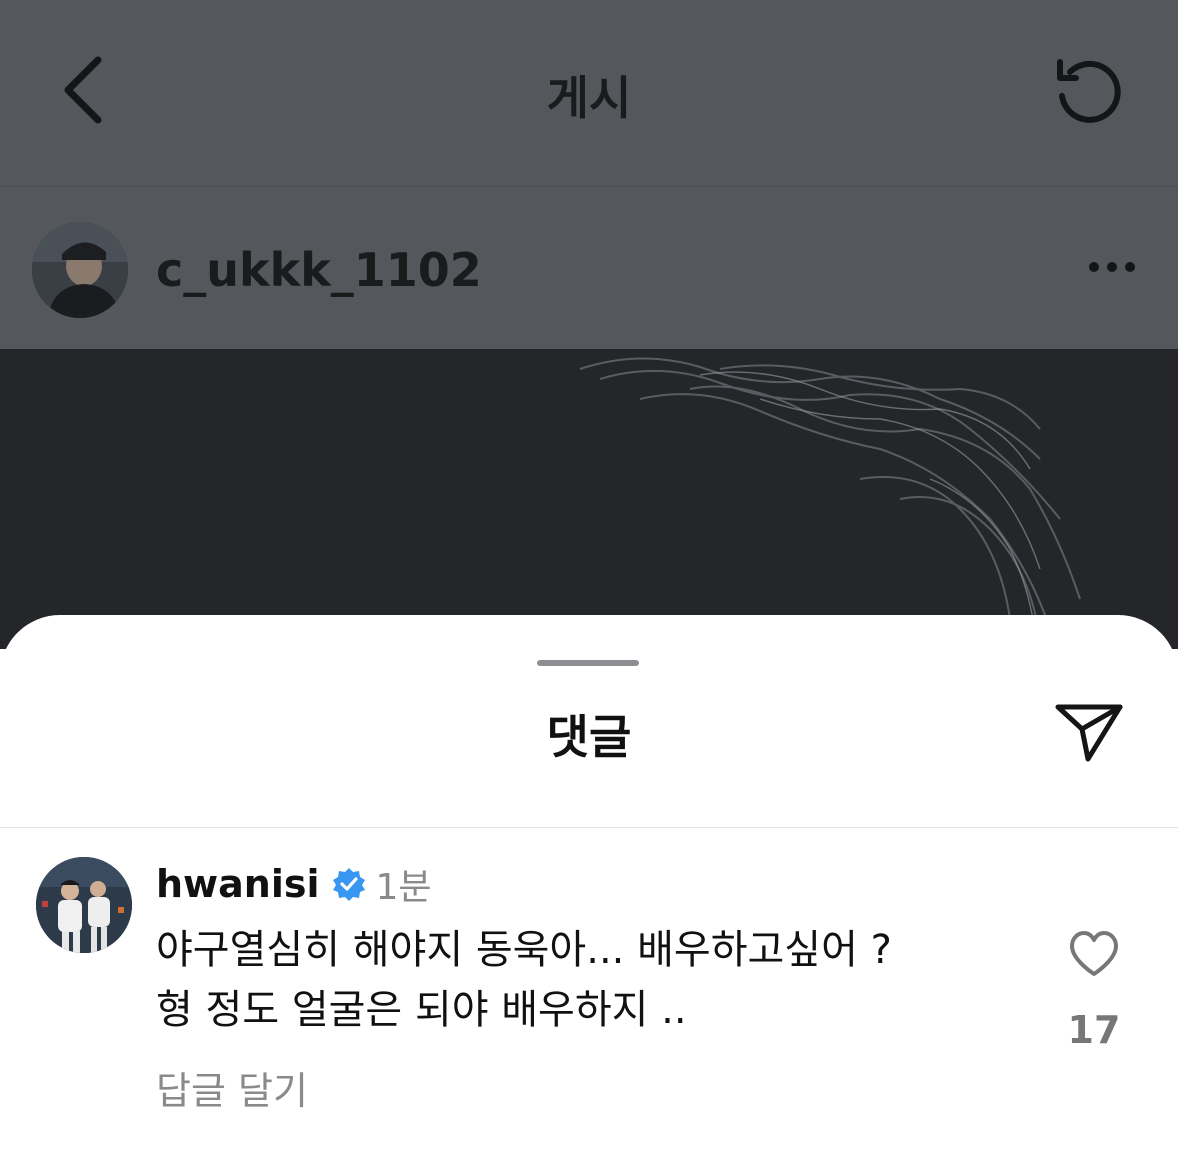  I want to click on author-avatar-image, so click(80, 270).